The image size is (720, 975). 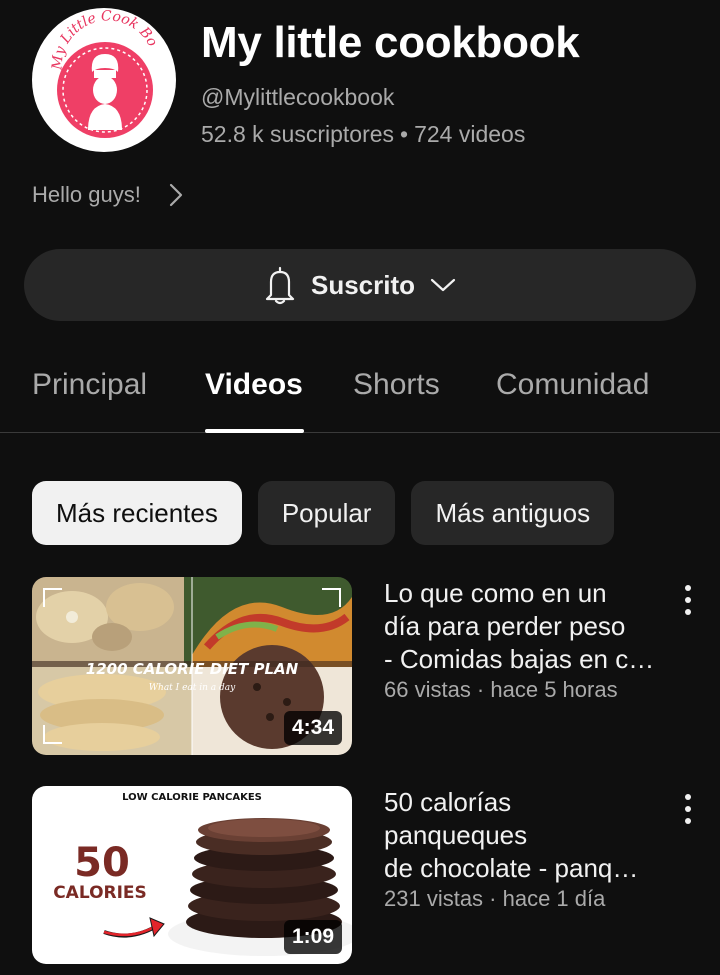 What do you see at coordinates (456, 835) in the screenshot?
I see `video-title-line: panqueques` at bounding box center [456, 835].